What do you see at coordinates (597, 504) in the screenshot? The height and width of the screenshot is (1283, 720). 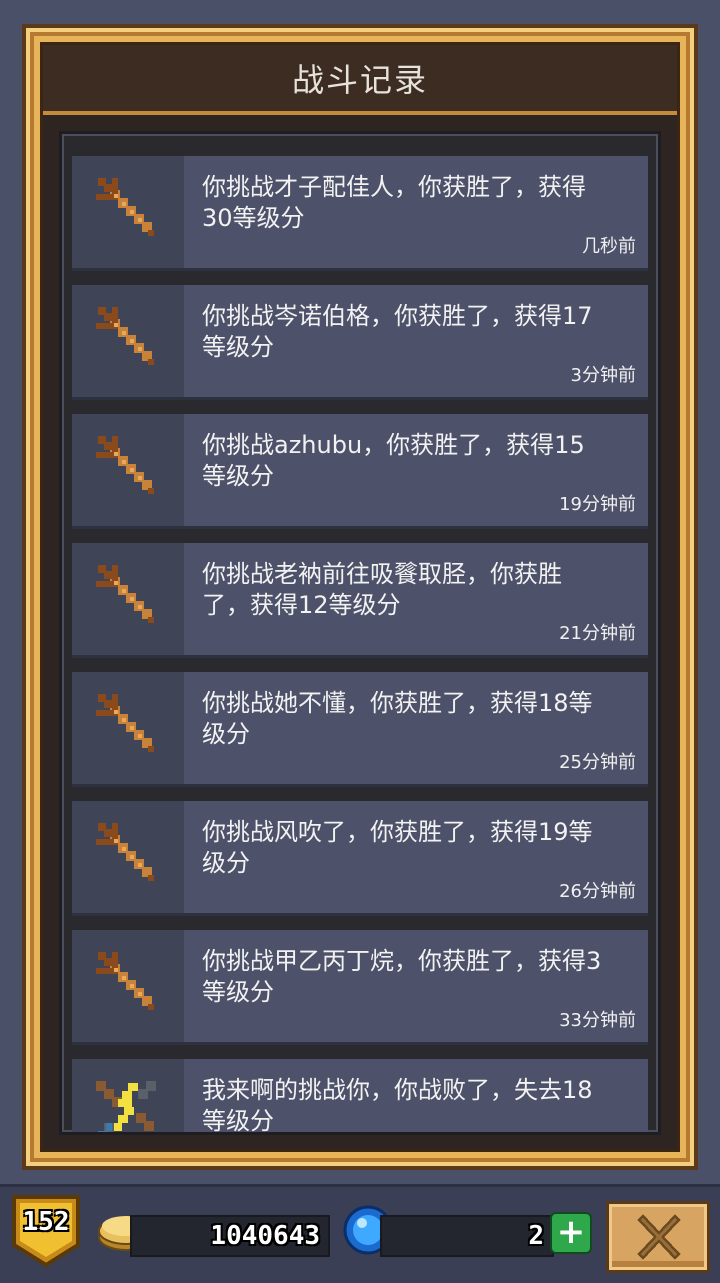 I see `record-time: 19分钟前` at bounding box center [597, 504].